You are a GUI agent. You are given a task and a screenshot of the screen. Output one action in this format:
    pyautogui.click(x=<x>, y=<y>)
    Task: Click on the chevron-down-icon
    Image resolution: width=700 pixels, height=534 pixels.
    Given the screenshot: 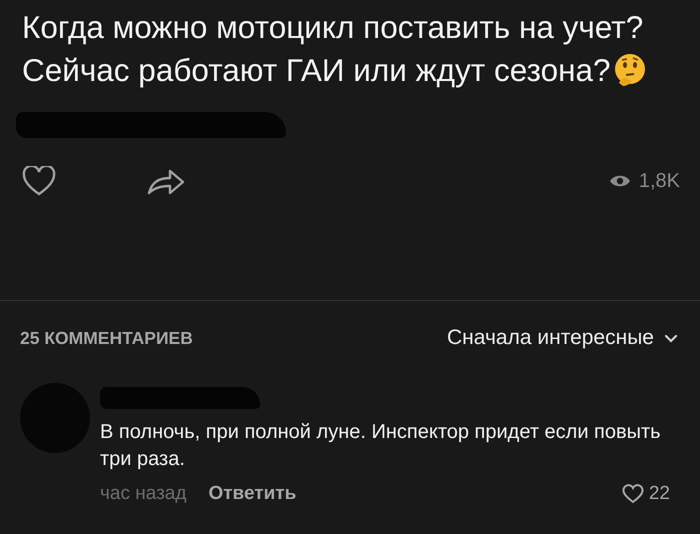 What is the action you would take?
    pyautogui.click(x=671, y=338)
    